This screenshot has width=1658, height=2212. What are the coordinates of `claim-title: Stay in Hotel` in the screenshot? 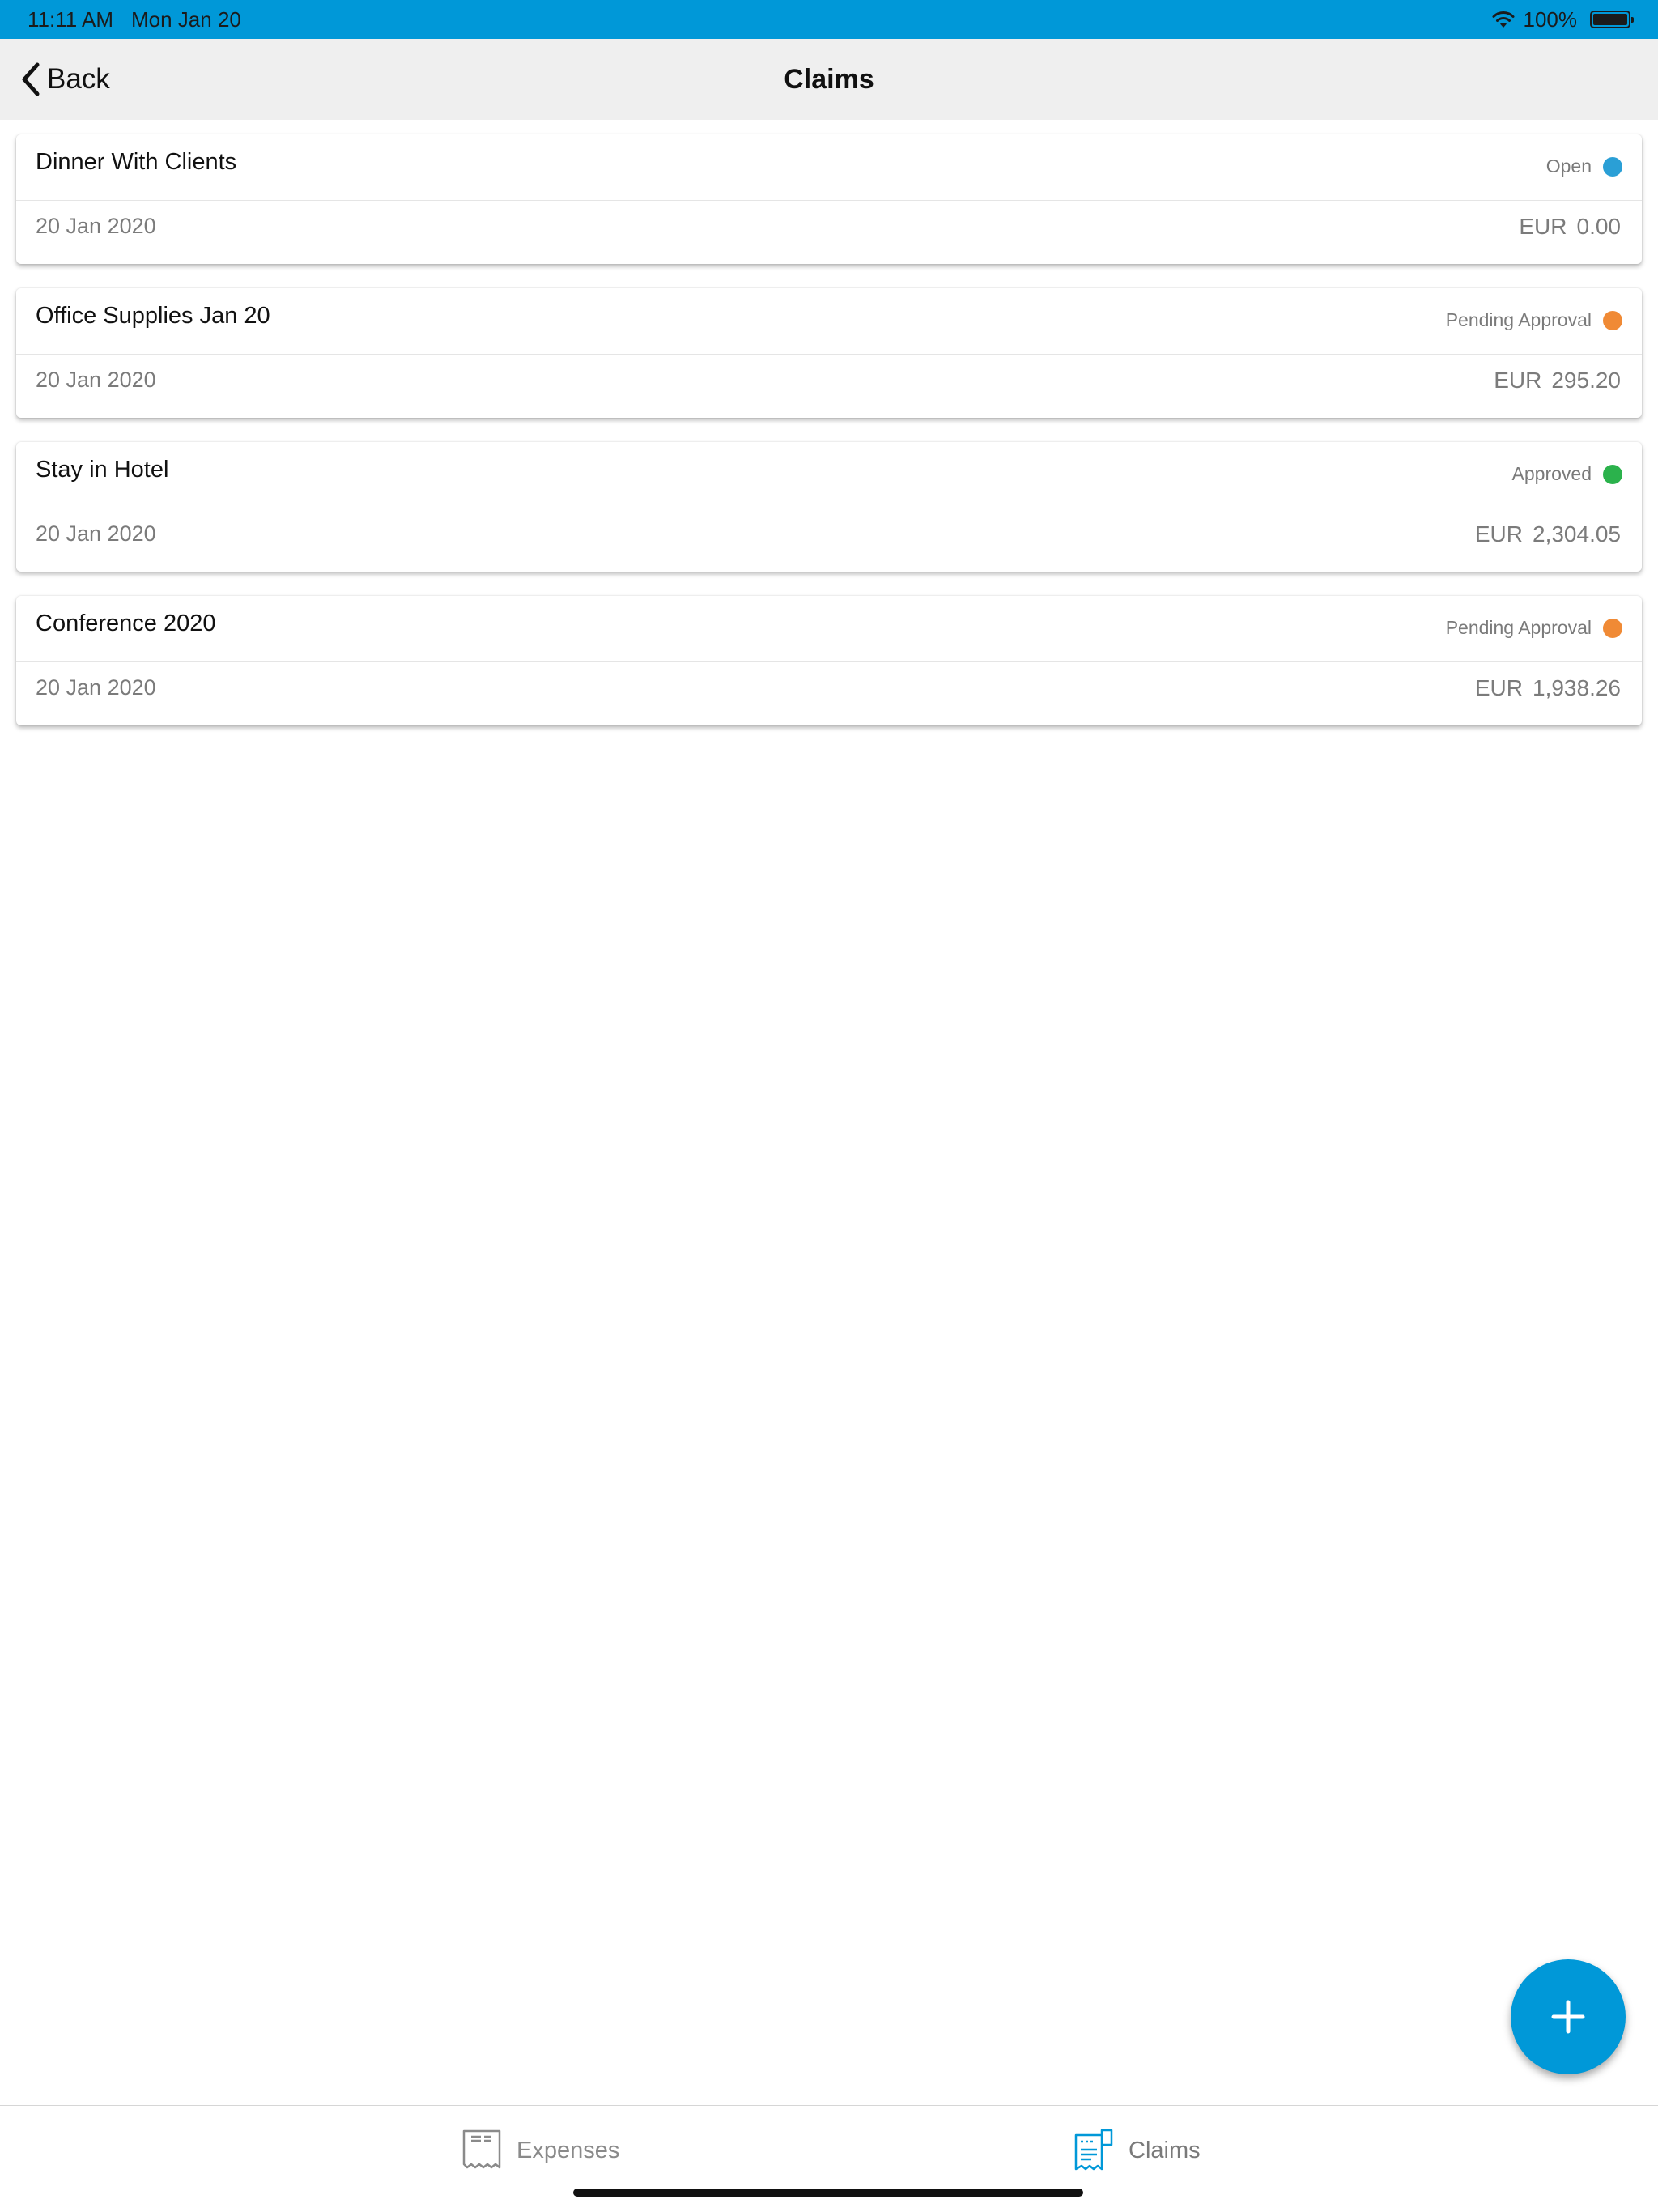 It's located at (102, 470).